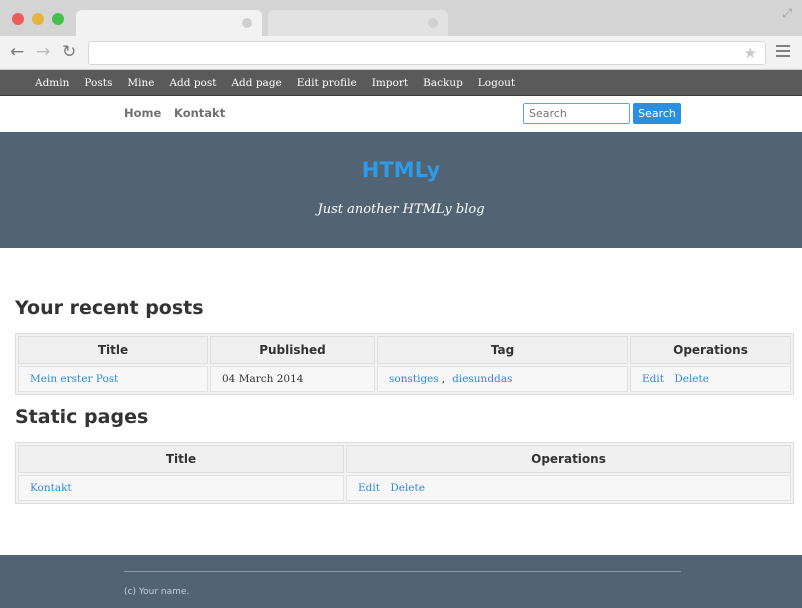 Image resolution: width=802 pixels, height=608 pixels. I want to click on post-title-cell: Mein erster Post, so click(113, 379).